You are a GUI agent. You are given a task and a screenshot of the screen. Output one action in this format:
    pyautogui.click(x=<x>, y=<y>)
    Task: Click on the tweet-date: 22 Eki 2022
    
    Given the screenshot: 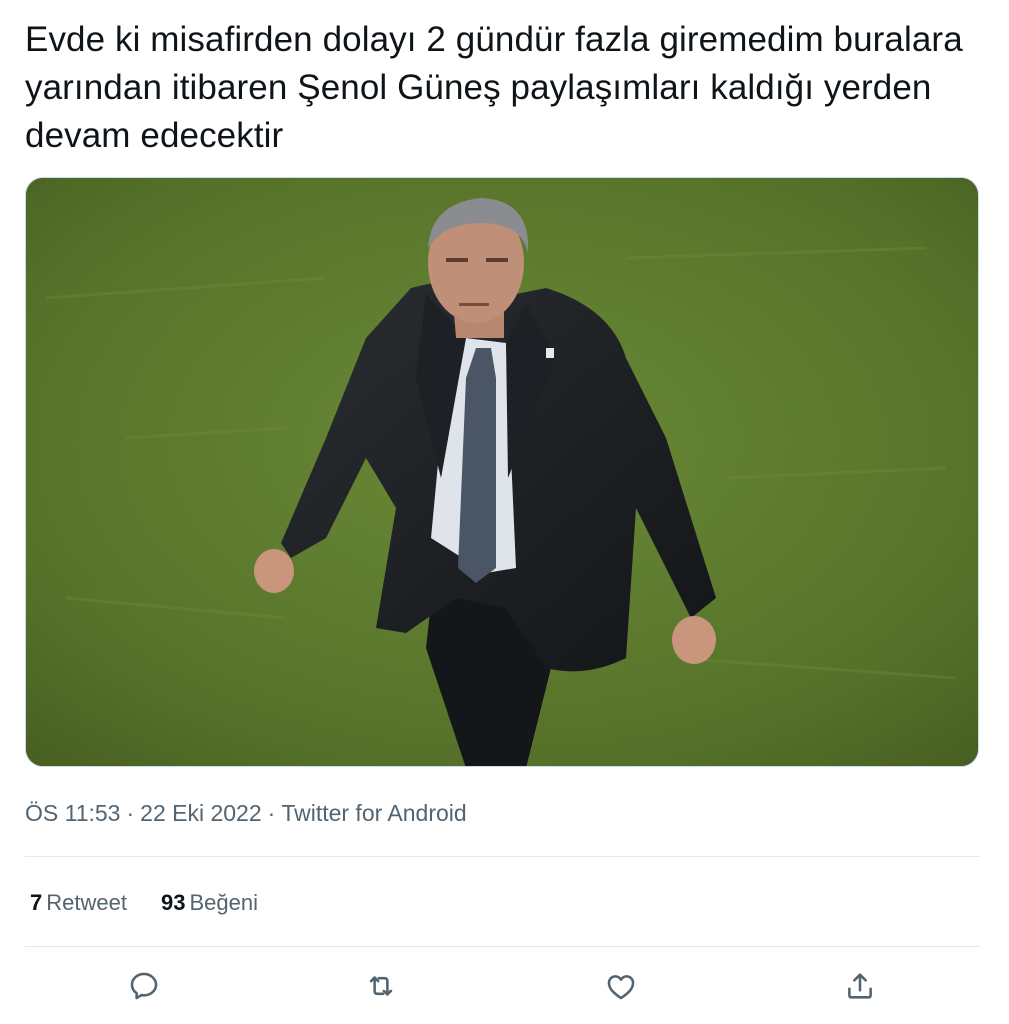 What is the action you would take?
    pyautogui.click(x=200, y=813)
    